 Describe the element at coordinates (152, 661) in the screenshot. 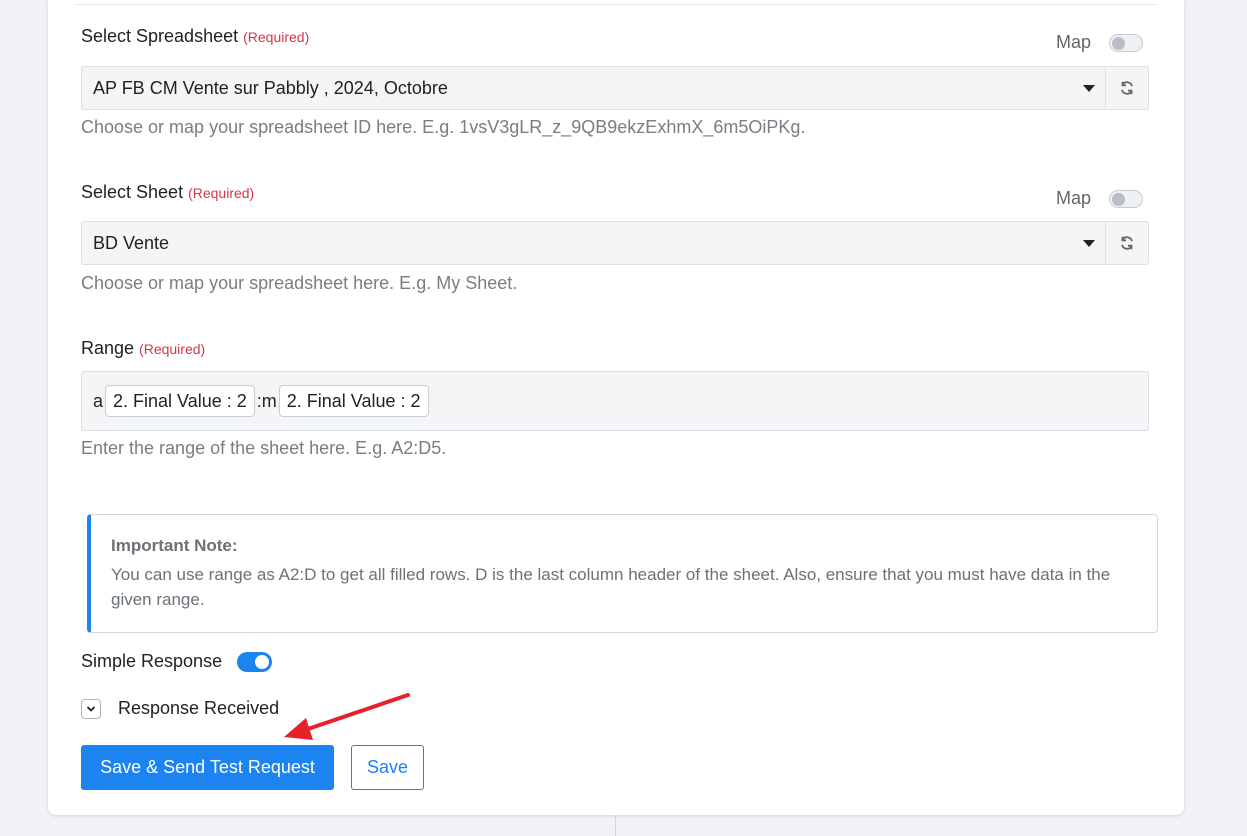

I see `simple-response-label: Simple Response` at that location.